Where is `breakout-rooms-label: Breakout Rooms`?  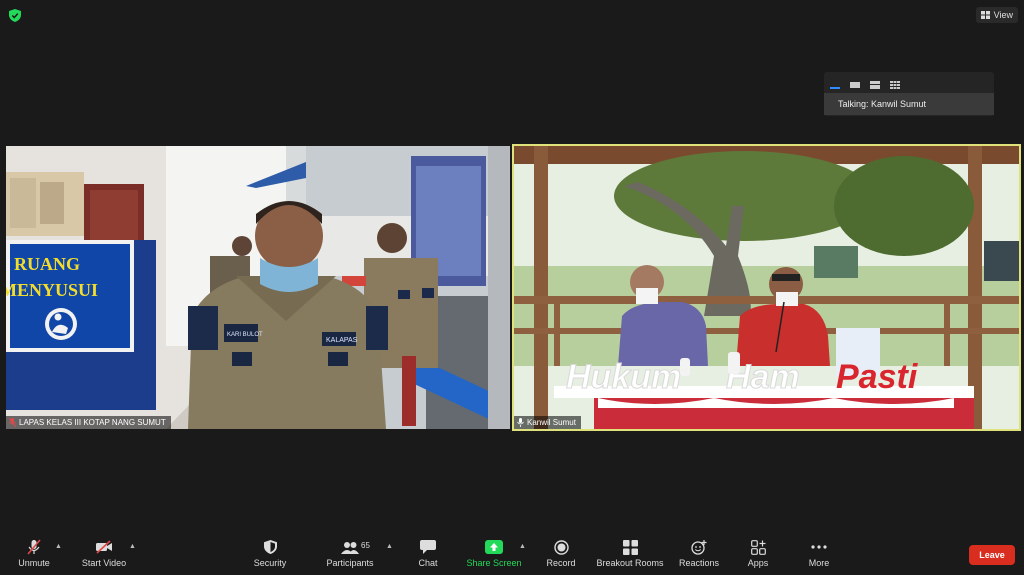 breakout-rooms-label: Breakout Rooms is located at coordinates (630, 563).